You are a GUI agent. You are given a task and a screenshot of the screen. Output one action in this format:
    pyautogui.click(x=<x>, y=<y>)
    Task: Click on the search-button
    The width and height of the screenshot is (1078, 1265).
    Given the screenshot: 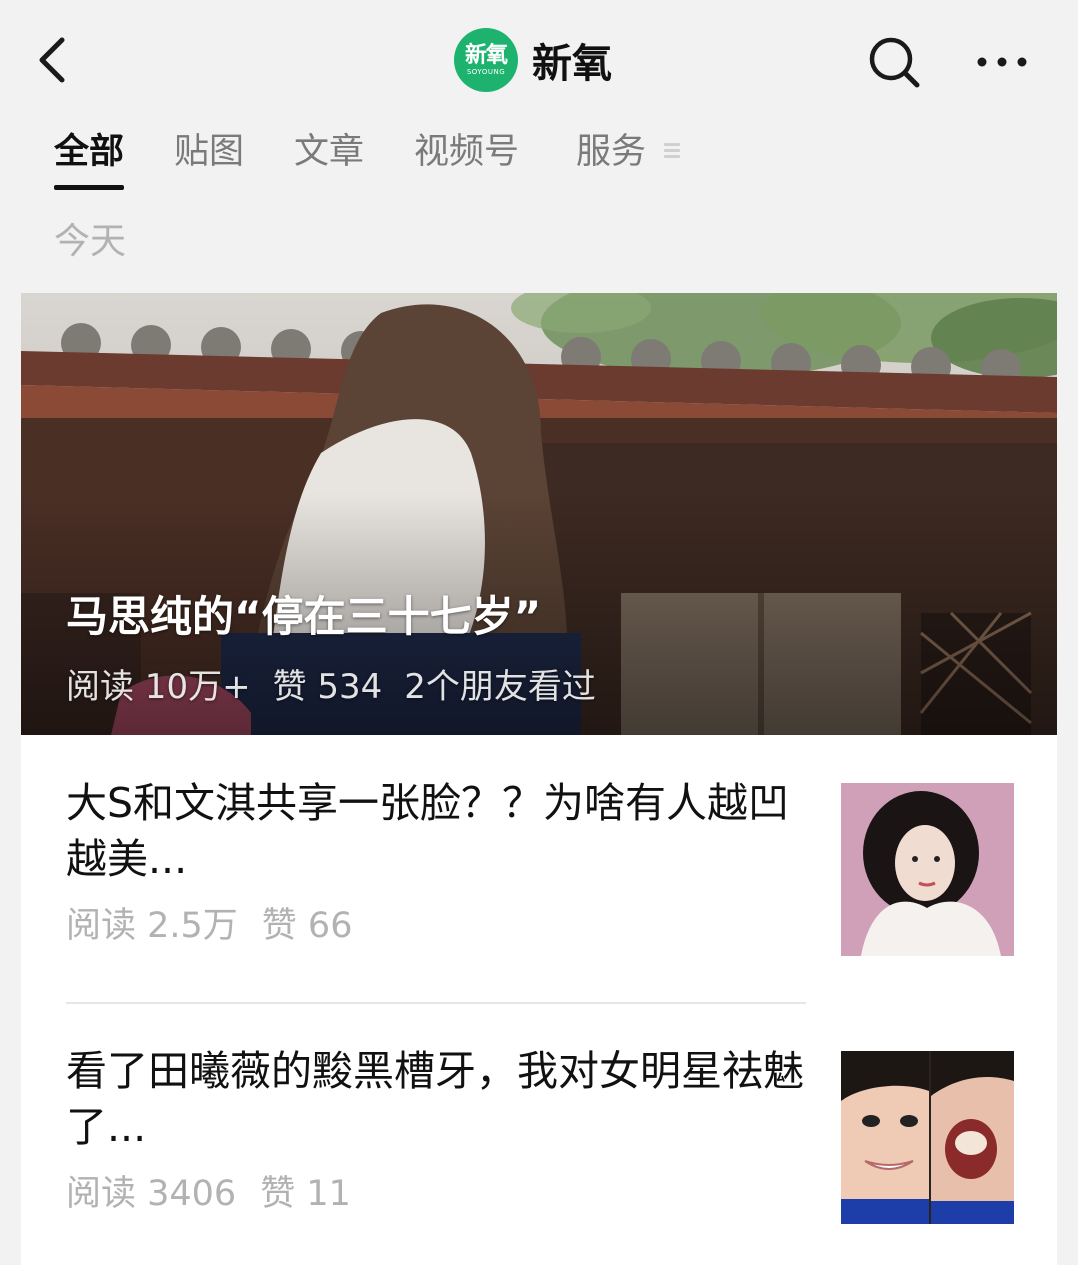 What is the action you would take?
    pyautogui.click(x=894, y=62)
    